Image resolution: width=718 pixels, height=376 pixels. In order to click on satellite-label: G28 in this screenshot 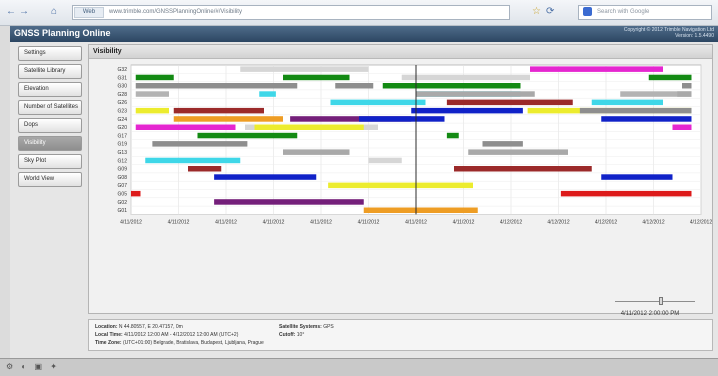, I will do `click(123, 95)`.